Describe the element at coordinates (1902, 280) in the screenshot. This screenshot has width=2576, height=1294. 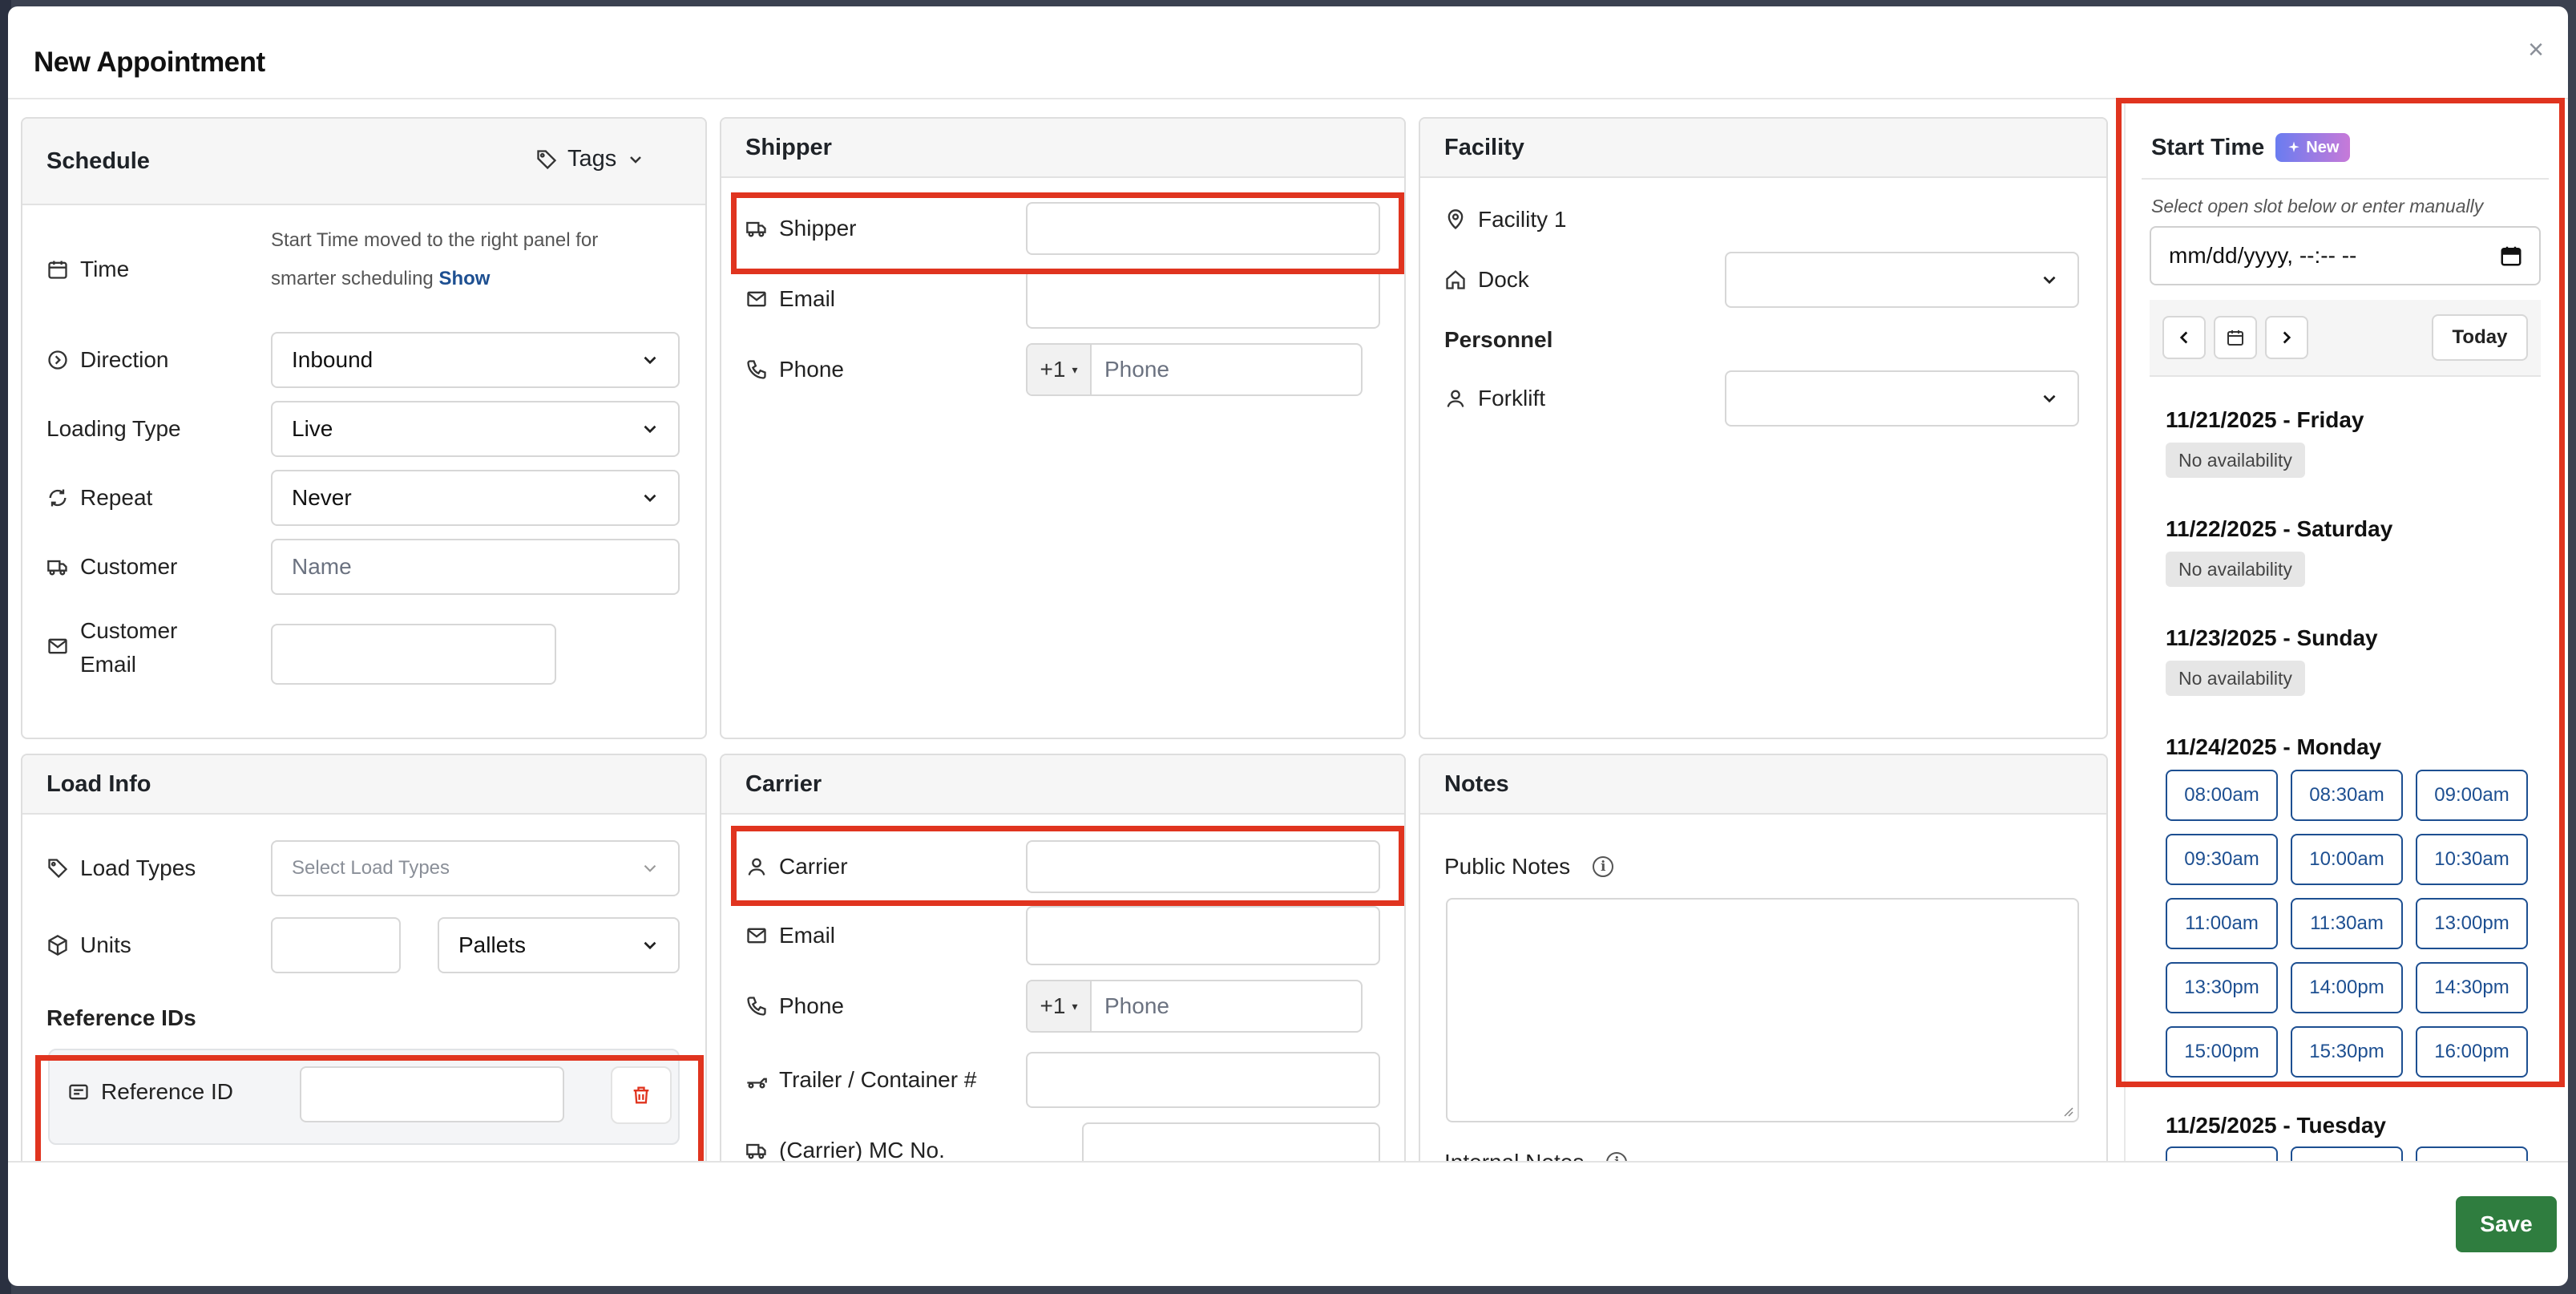
I see `dock-select` at that location.